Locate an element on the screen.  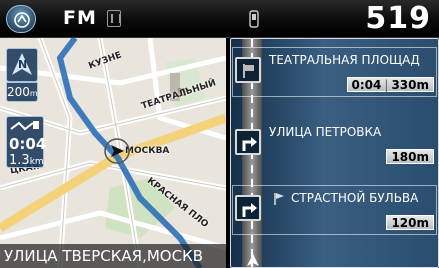
svg-text: N is located at coordinates (22, 64).